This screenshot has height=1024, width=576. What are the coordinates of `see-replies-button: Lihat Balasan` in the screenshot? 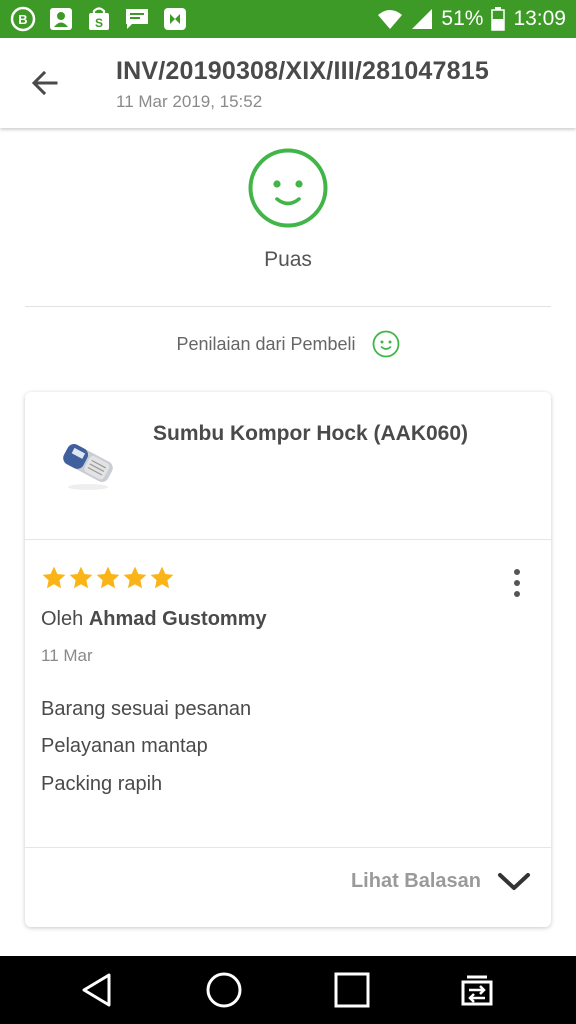 It's located at (441, 881).